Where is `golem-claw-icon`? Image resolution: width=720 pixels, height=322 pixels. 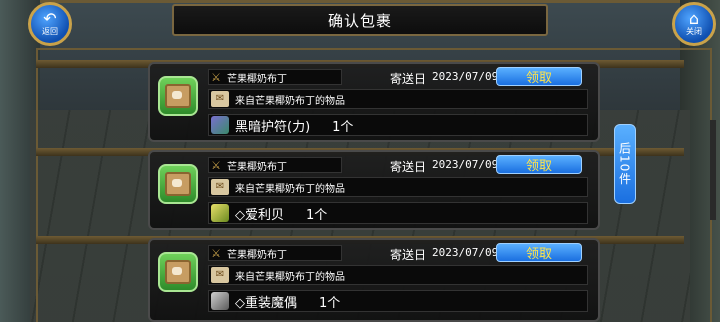 golem-claw-icon is located at coordinates (220, 301).